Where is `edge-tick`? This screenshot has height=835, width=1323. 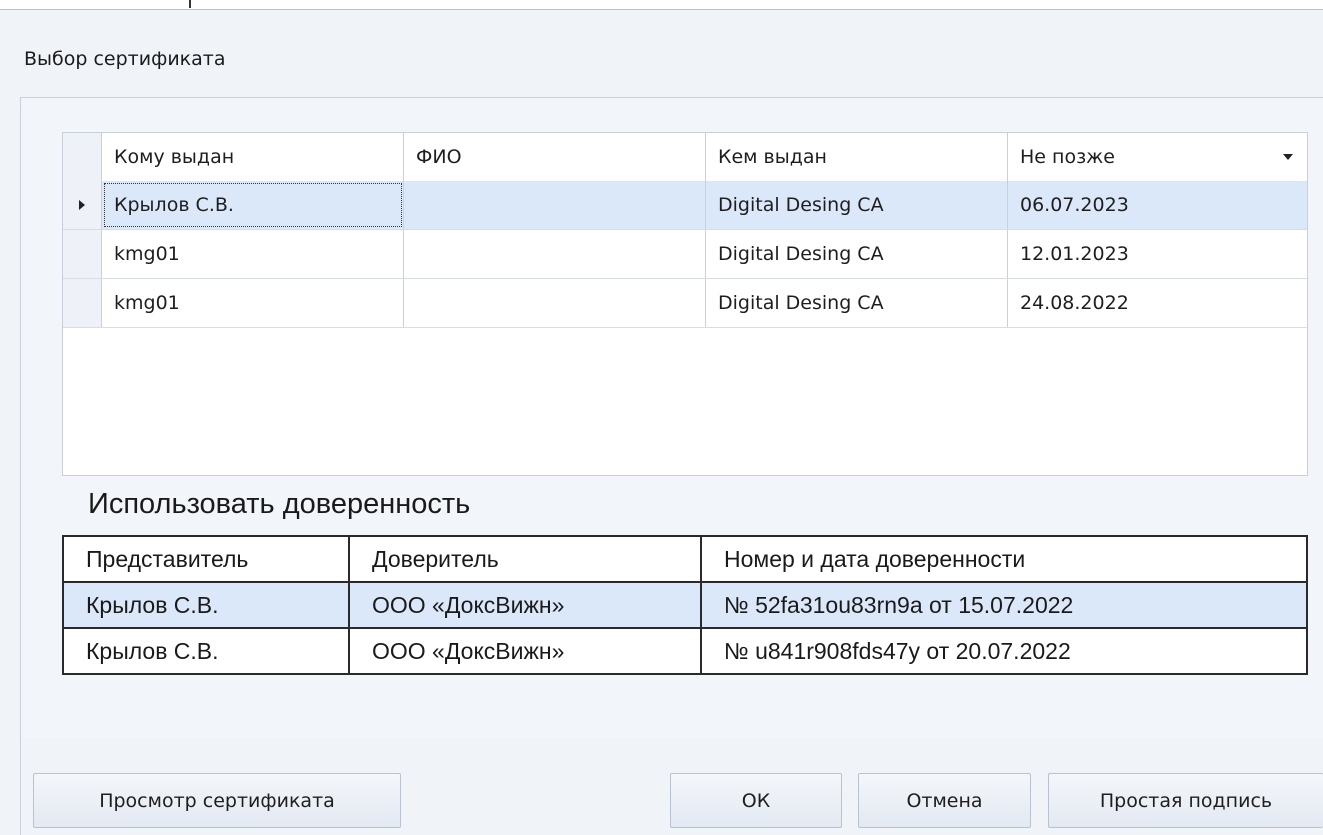 edge-tick is located at coordinates (190, 4).